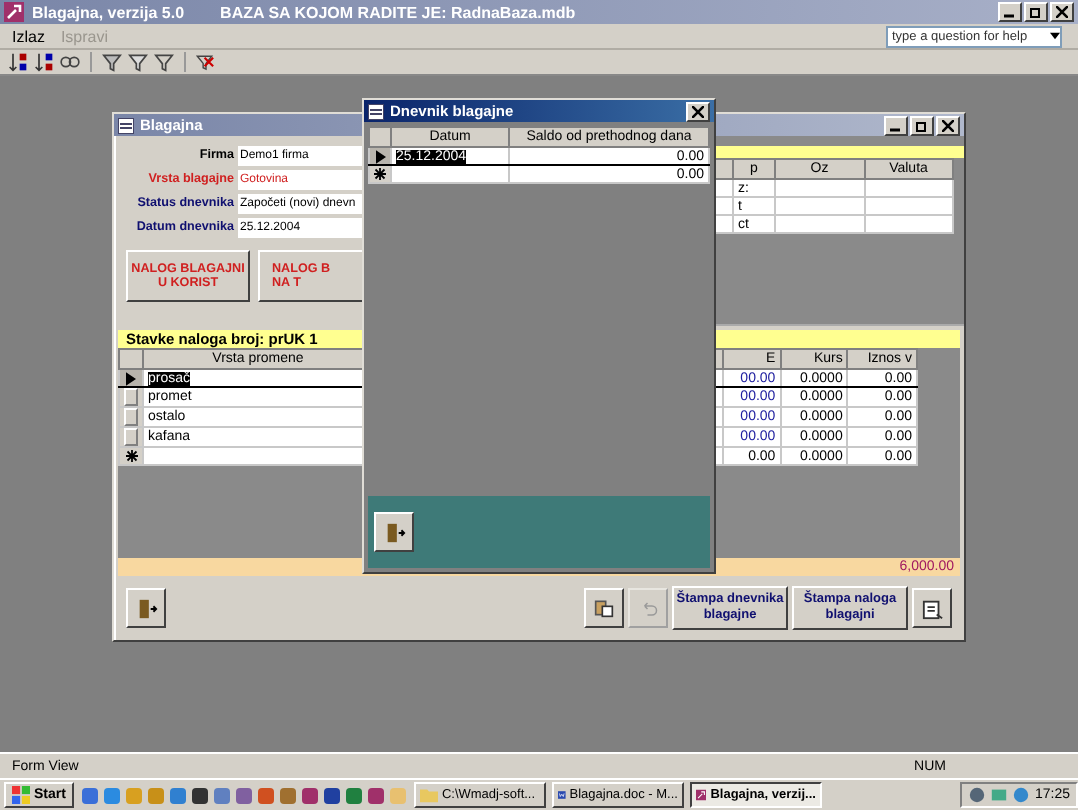 The image size is (1078, 810). What do you see at coordinates (44, 62) in the screenshot?
I see `sort-descending-icon` at bounding box center [44, 62].